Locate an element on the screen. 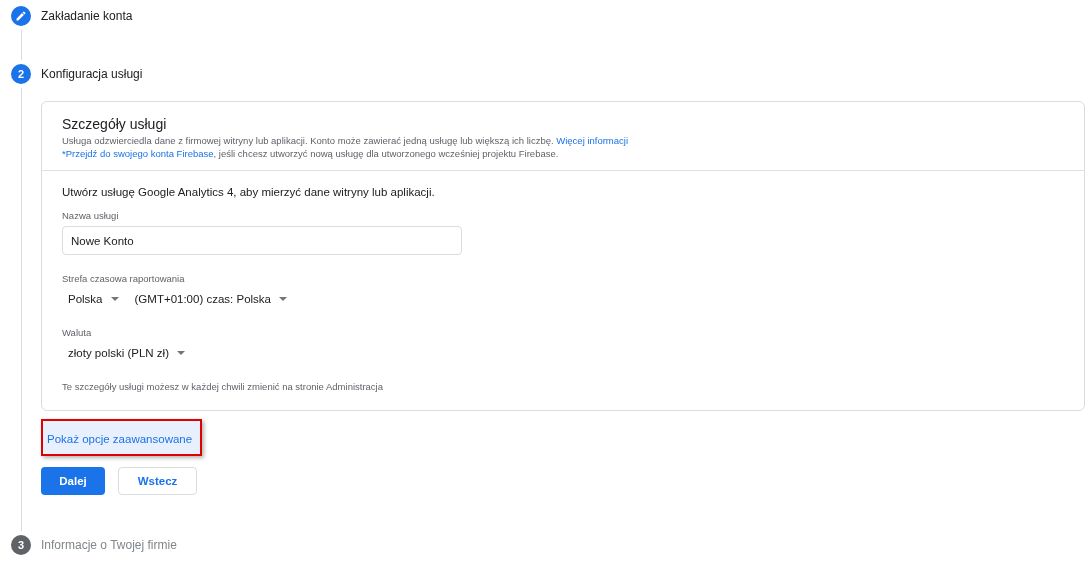 This screenshot has height=577, width=1090. field-label: Waluta is located at coordinates (77, 332).